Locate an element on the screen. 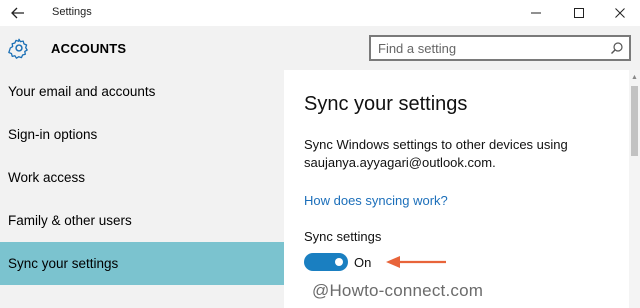 The width and height of the screenshot is (640, 308). maximize-button is located at coordinates (579, 13).